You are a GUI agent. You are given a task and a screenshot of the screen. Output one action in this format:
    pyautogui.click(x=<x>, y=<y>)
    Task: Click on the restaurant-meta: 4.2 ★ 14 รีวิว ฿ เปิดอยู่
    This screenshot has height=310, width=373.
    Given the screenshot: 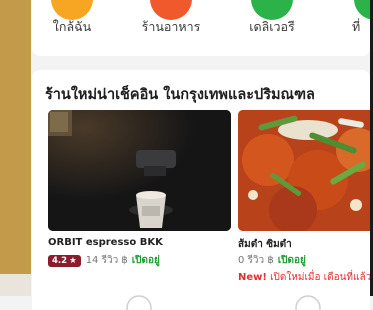 What is the action you would take?
    pyautogui.click(x=104, y=260)
    